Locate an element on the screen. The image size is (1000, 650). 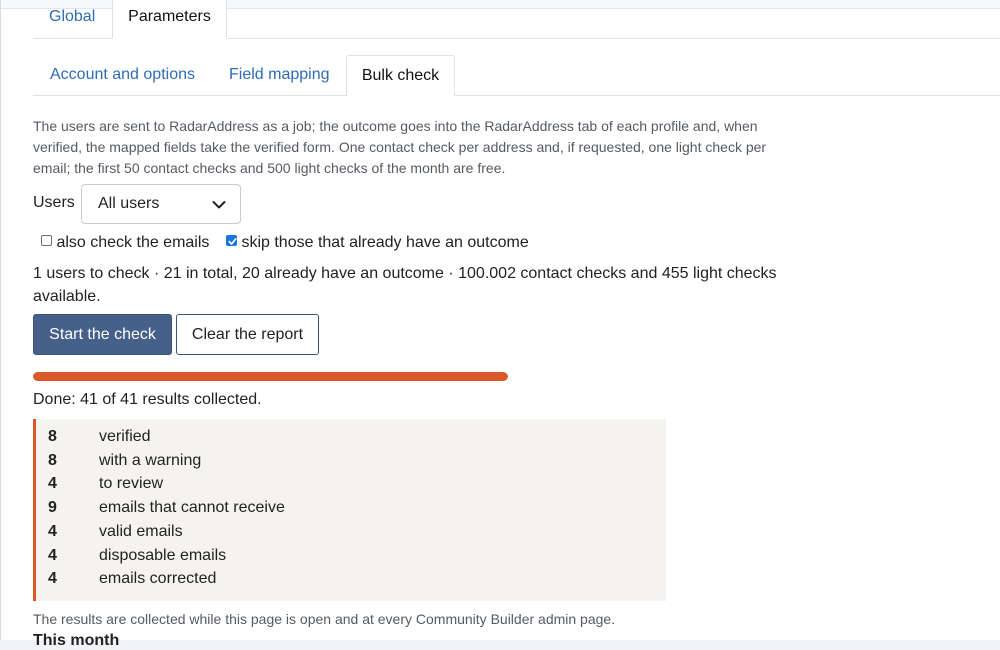
top-tab-bar: Global Parameters is located at coordinates (516, 19).